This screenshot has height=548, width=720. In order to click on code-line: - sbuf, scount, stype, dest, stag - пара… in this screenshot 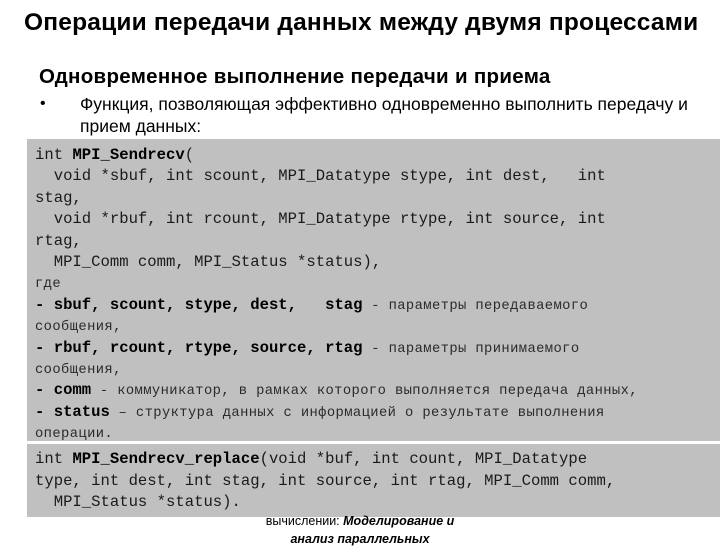, I will do `click(373, 305)`.